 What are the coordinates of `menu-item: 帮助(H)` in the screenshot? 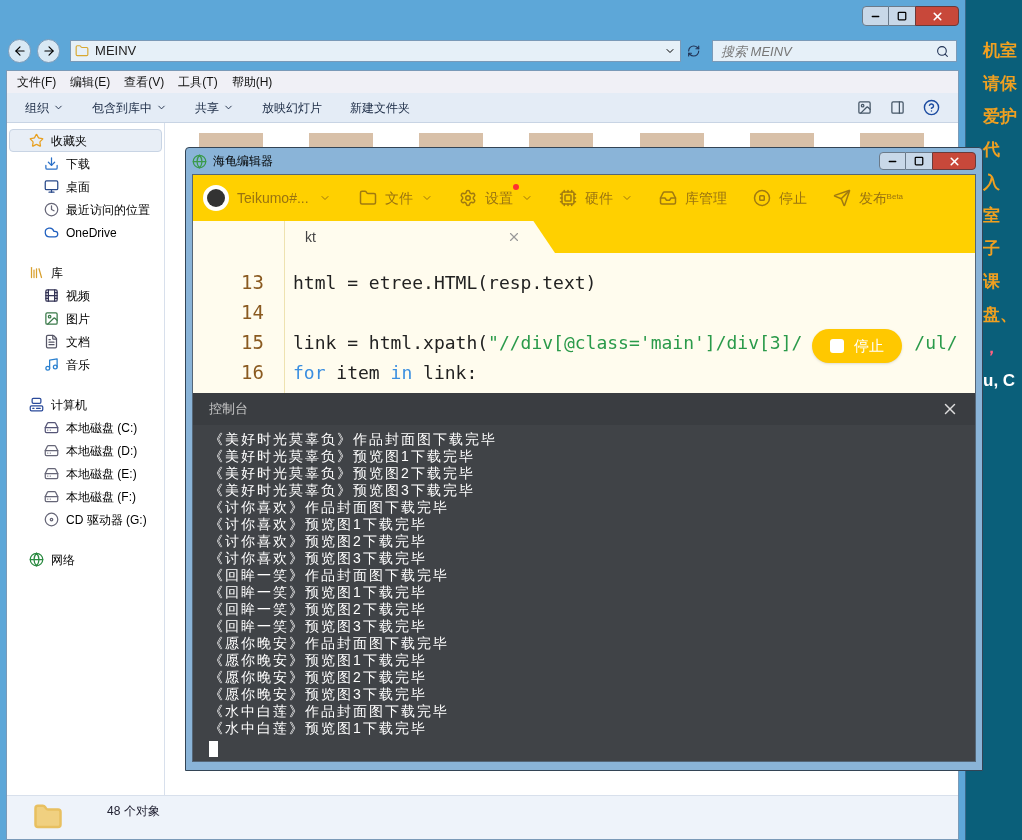 It's located at (252, 82).